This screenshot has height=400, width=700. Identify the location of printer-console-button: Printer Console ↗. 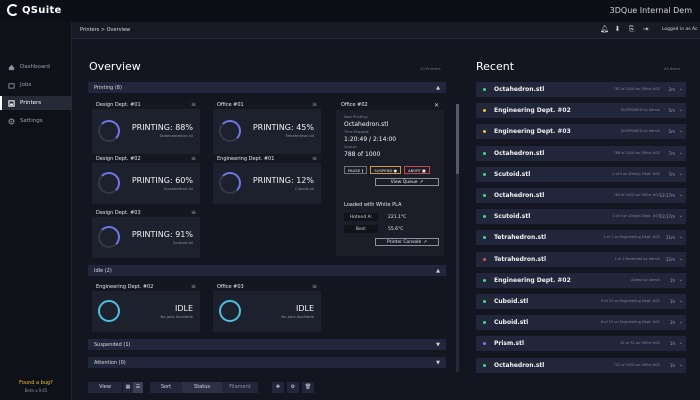
(407, 242).